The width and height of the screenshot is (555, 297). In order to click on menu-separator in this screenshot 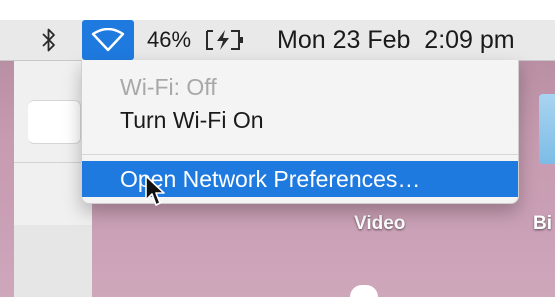, I will do `click(300, 154)`.